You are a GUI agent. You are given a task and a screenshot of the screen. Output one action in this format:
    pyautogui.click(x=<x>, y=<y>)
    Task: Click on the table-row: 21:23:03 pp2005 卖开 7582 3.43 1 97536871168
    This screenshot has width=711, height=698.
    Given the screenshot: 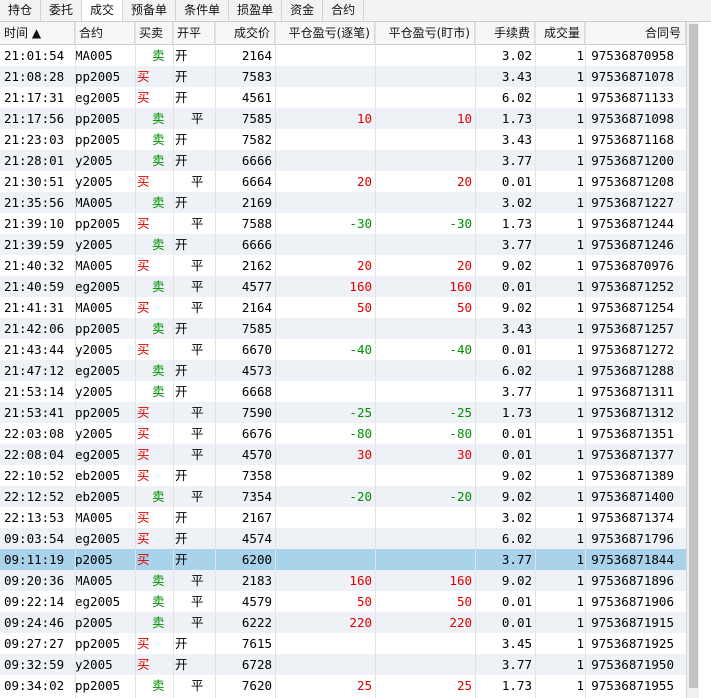 What is the action you would take?
    pyautogui.click(x=343, y=139)
    